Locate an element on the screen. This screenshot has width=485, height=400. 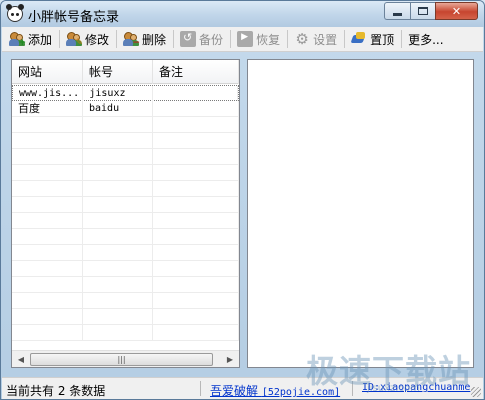
pojie-link-cn: 吾爱破解 is located at coordinates (234, 391).